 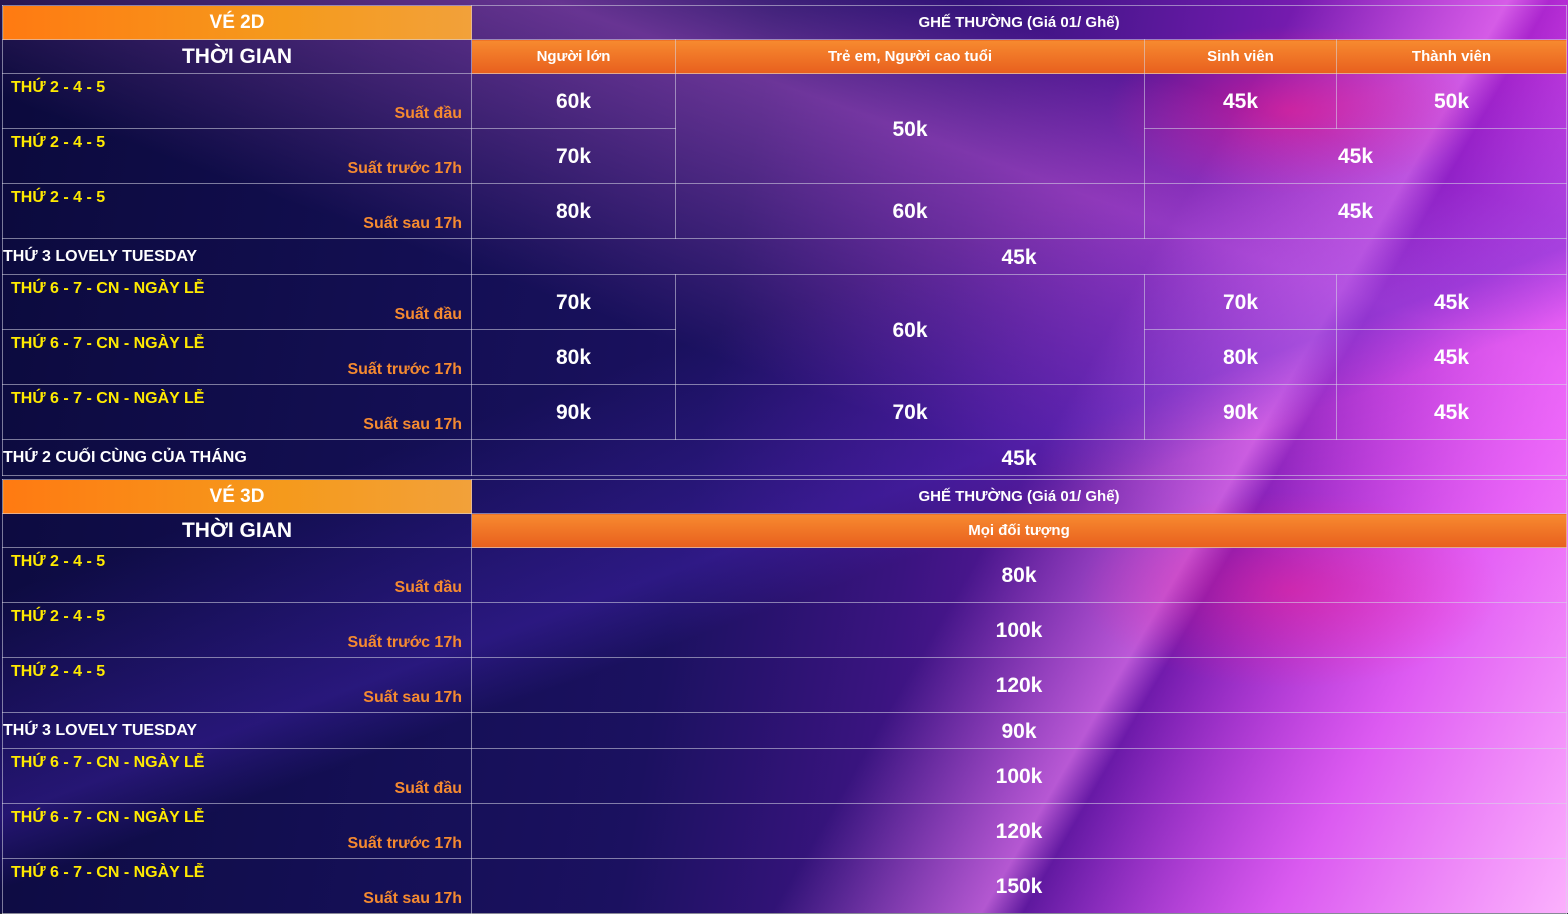 I want to click on price-everyone: 90k, so click(x=1019, y=730).